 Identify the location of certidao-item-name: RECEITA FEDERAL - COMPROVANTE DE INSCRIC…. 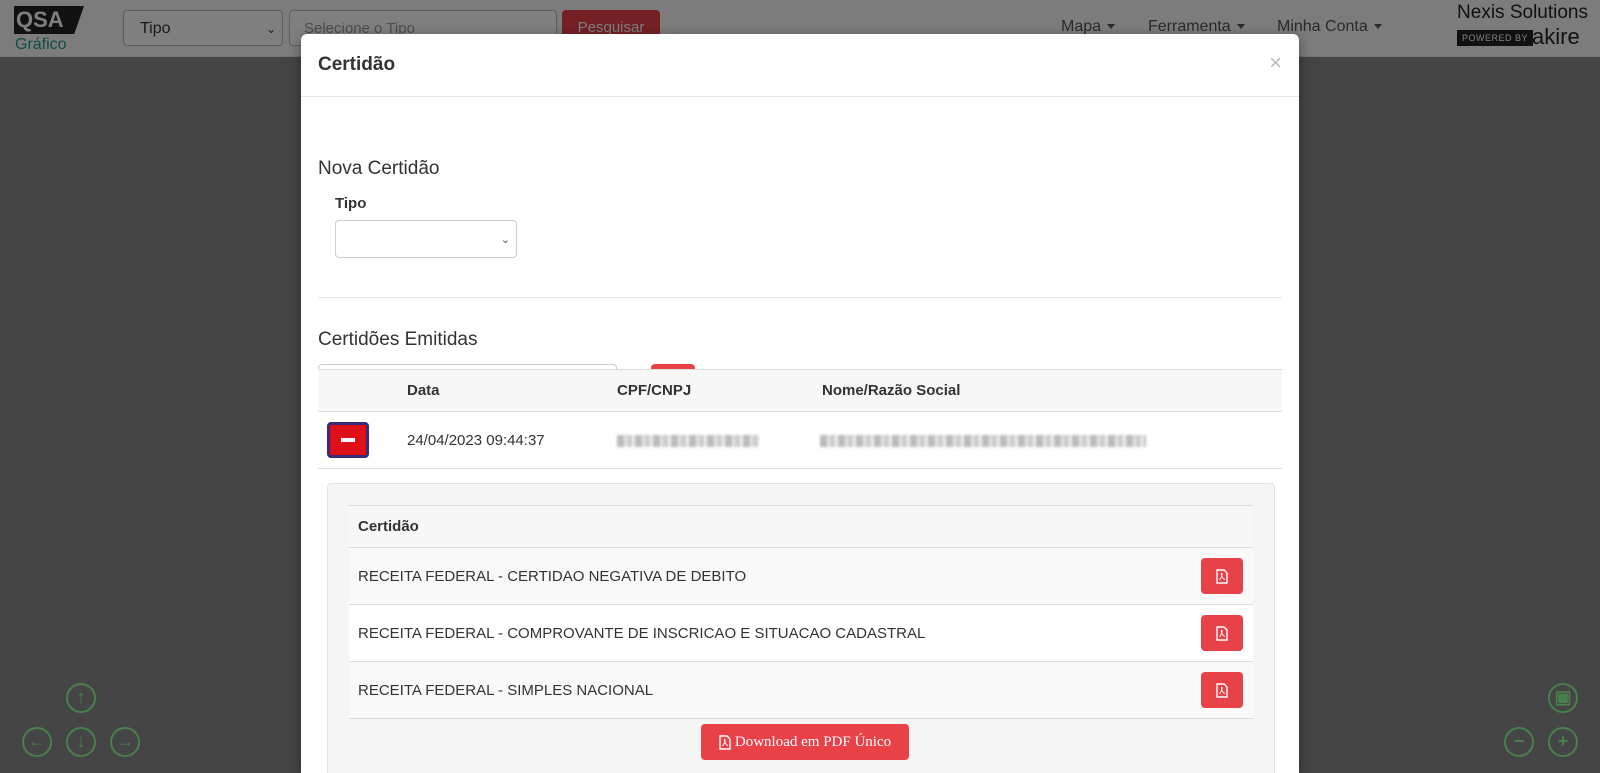
(766, 633).